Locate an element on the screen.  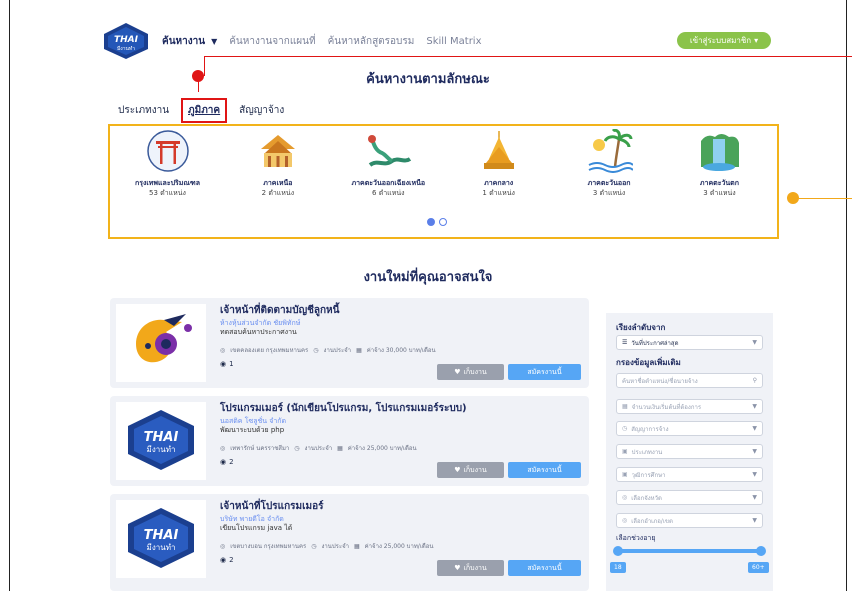
carousel-dots is located at coordinates (437, 222).